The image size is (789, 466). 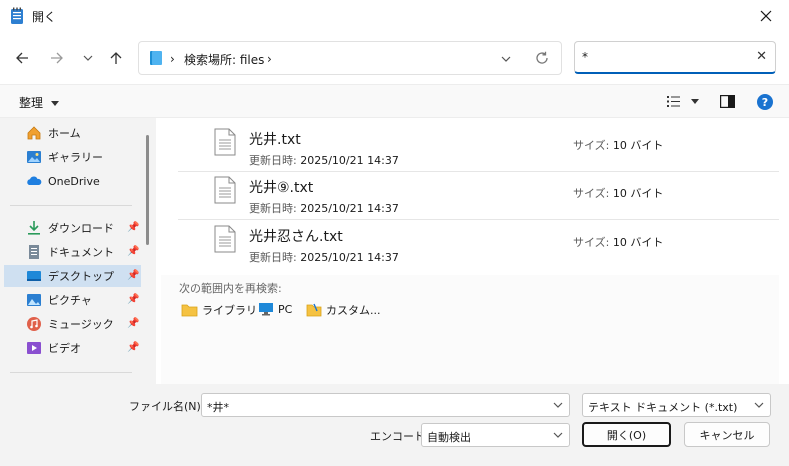 What do you see at coordinates (266, 309) in the screenshot?
I see `pc-monitor-icon` at bounding box center [266, 309].